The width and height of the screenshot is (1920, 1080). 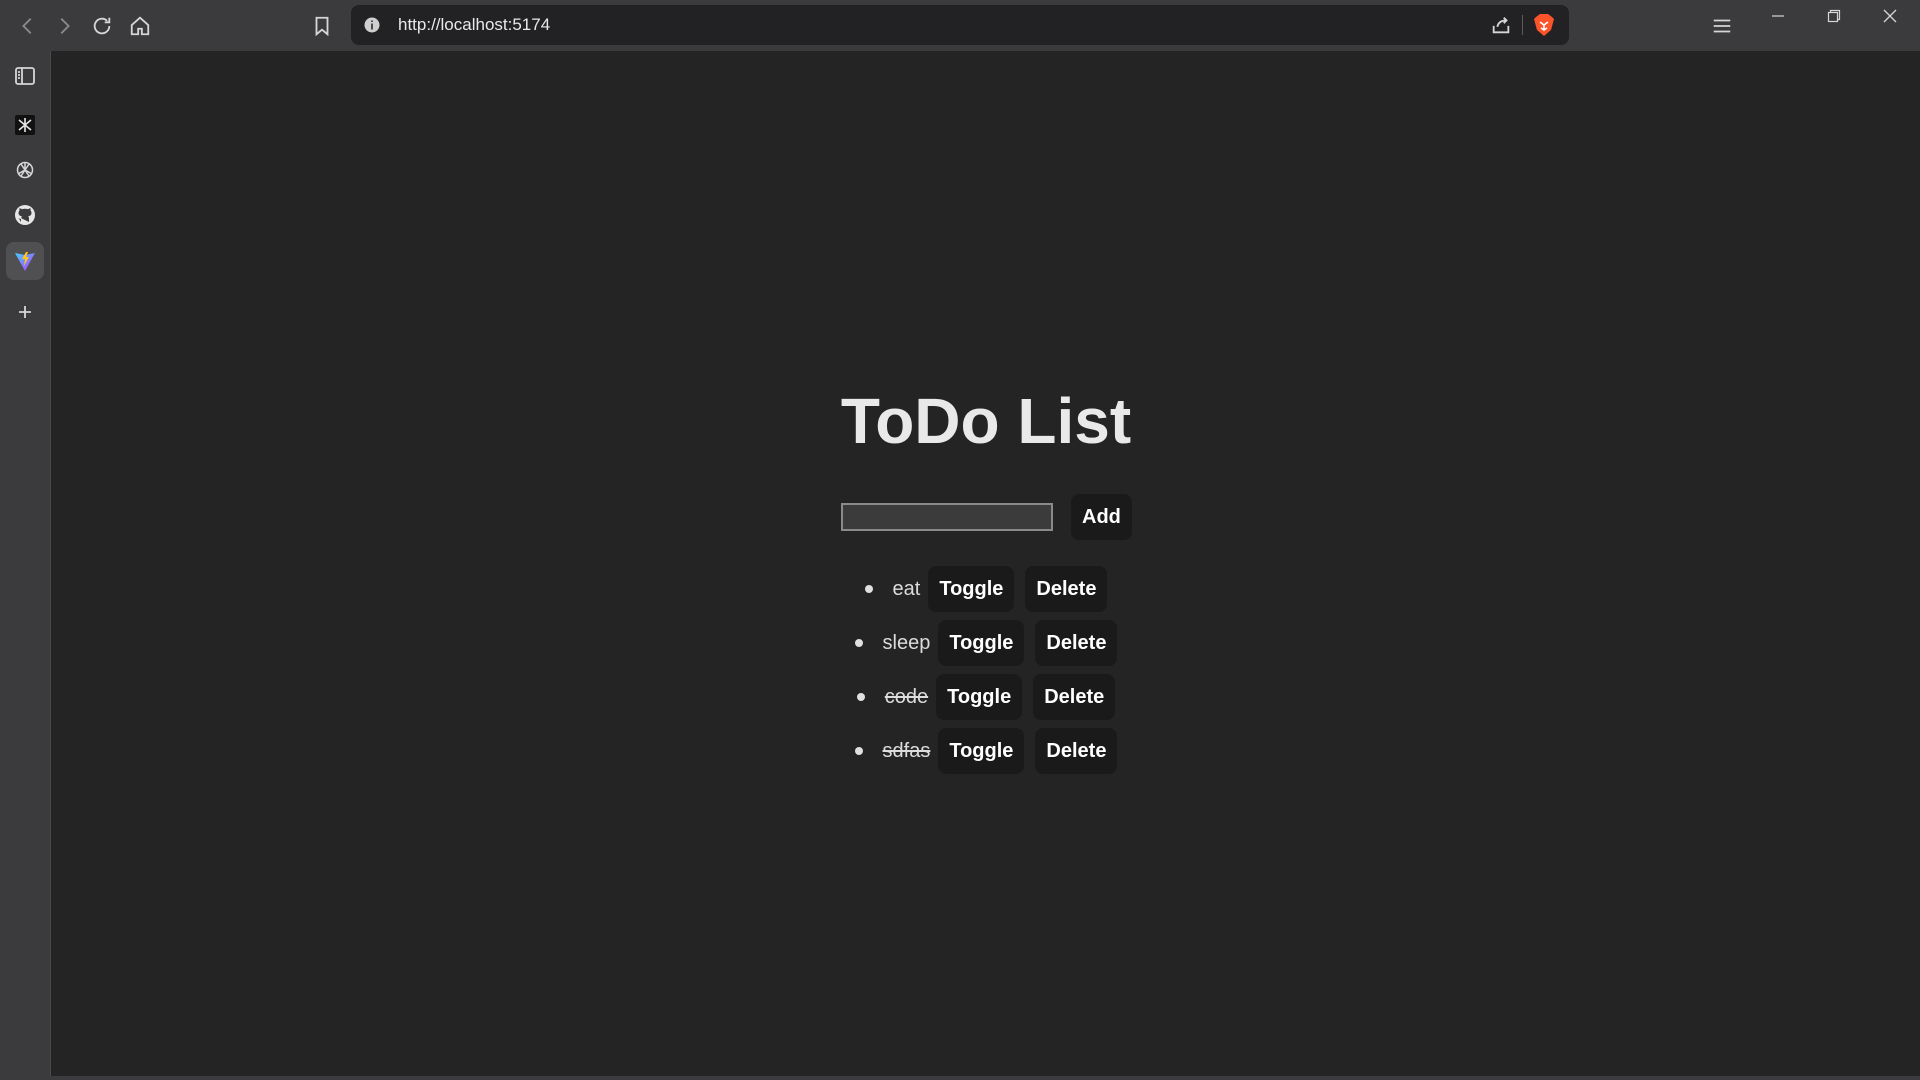 What do you see at coordinates (986, 421) in the screenshot?
I see `page-title: ToDo List` at bounding box center [986, 421].